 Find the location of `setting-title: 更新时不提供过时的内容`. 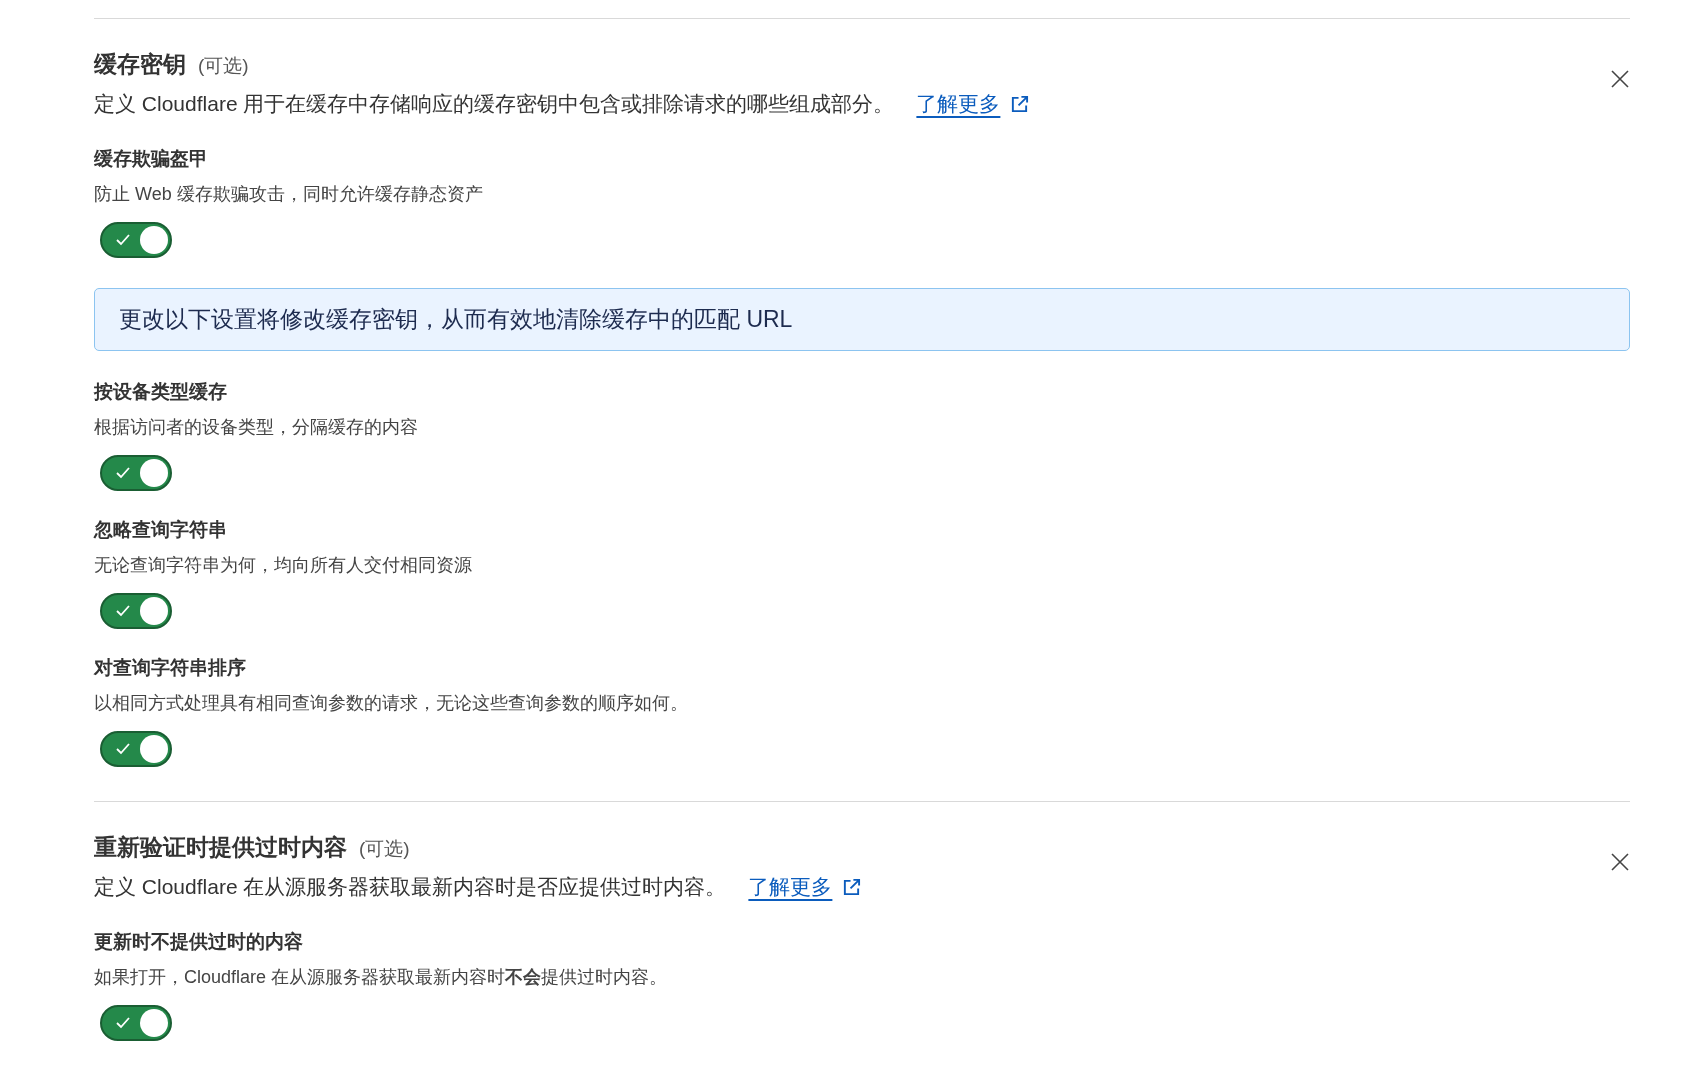

setting-title: 更新时不提供过时的内容 is located at coordinates (199, 942).